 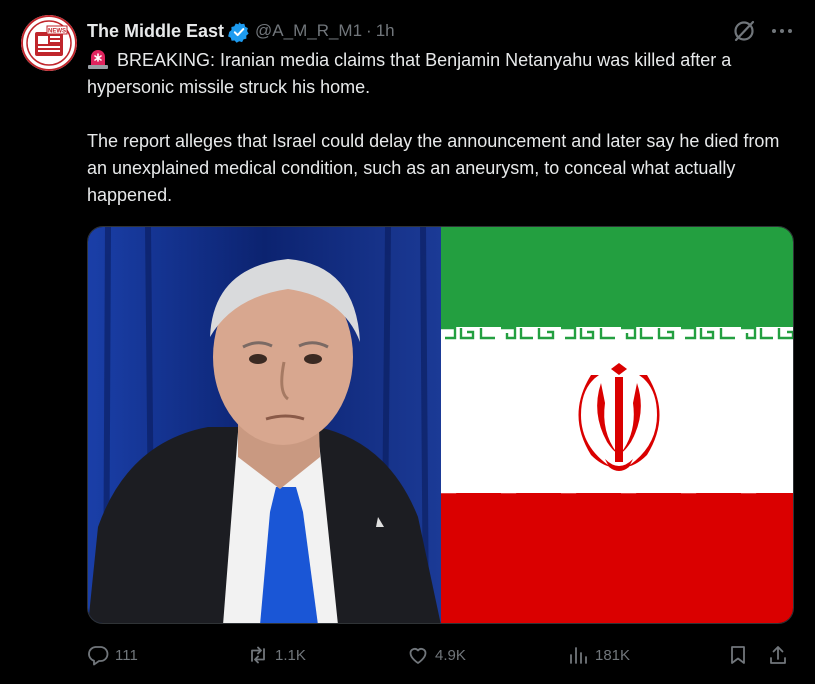 I want to click on siren-icon, so click(x=98, y=59).